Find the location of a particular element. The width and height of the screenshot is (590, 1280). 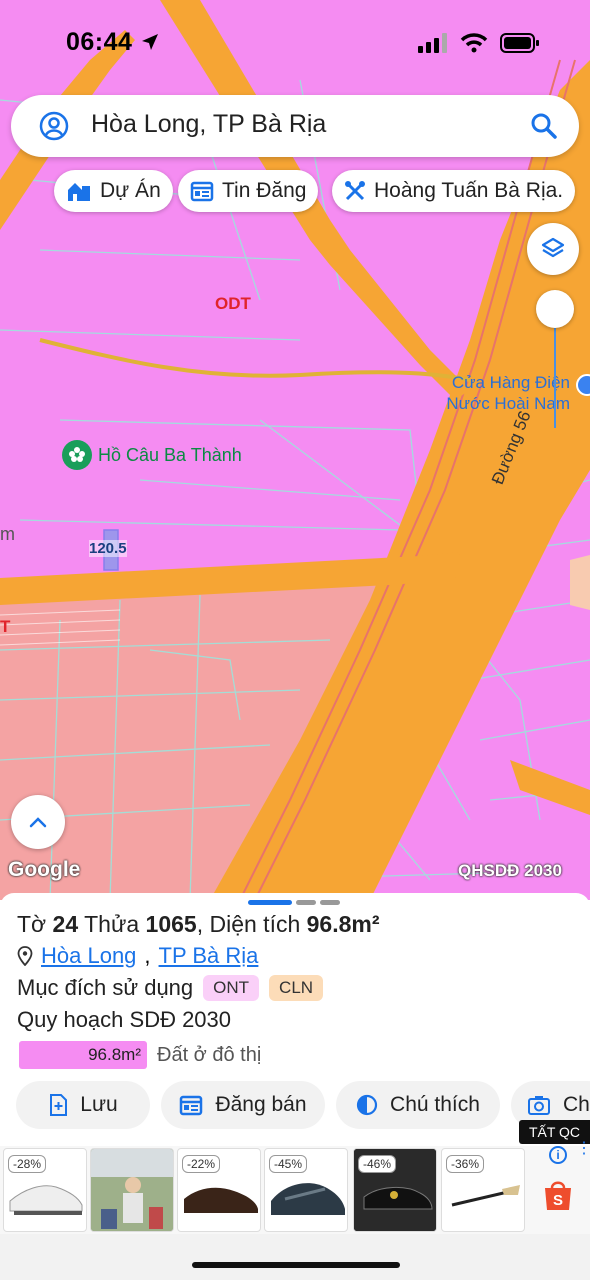

building-icon is located at coordinates (79, 192).